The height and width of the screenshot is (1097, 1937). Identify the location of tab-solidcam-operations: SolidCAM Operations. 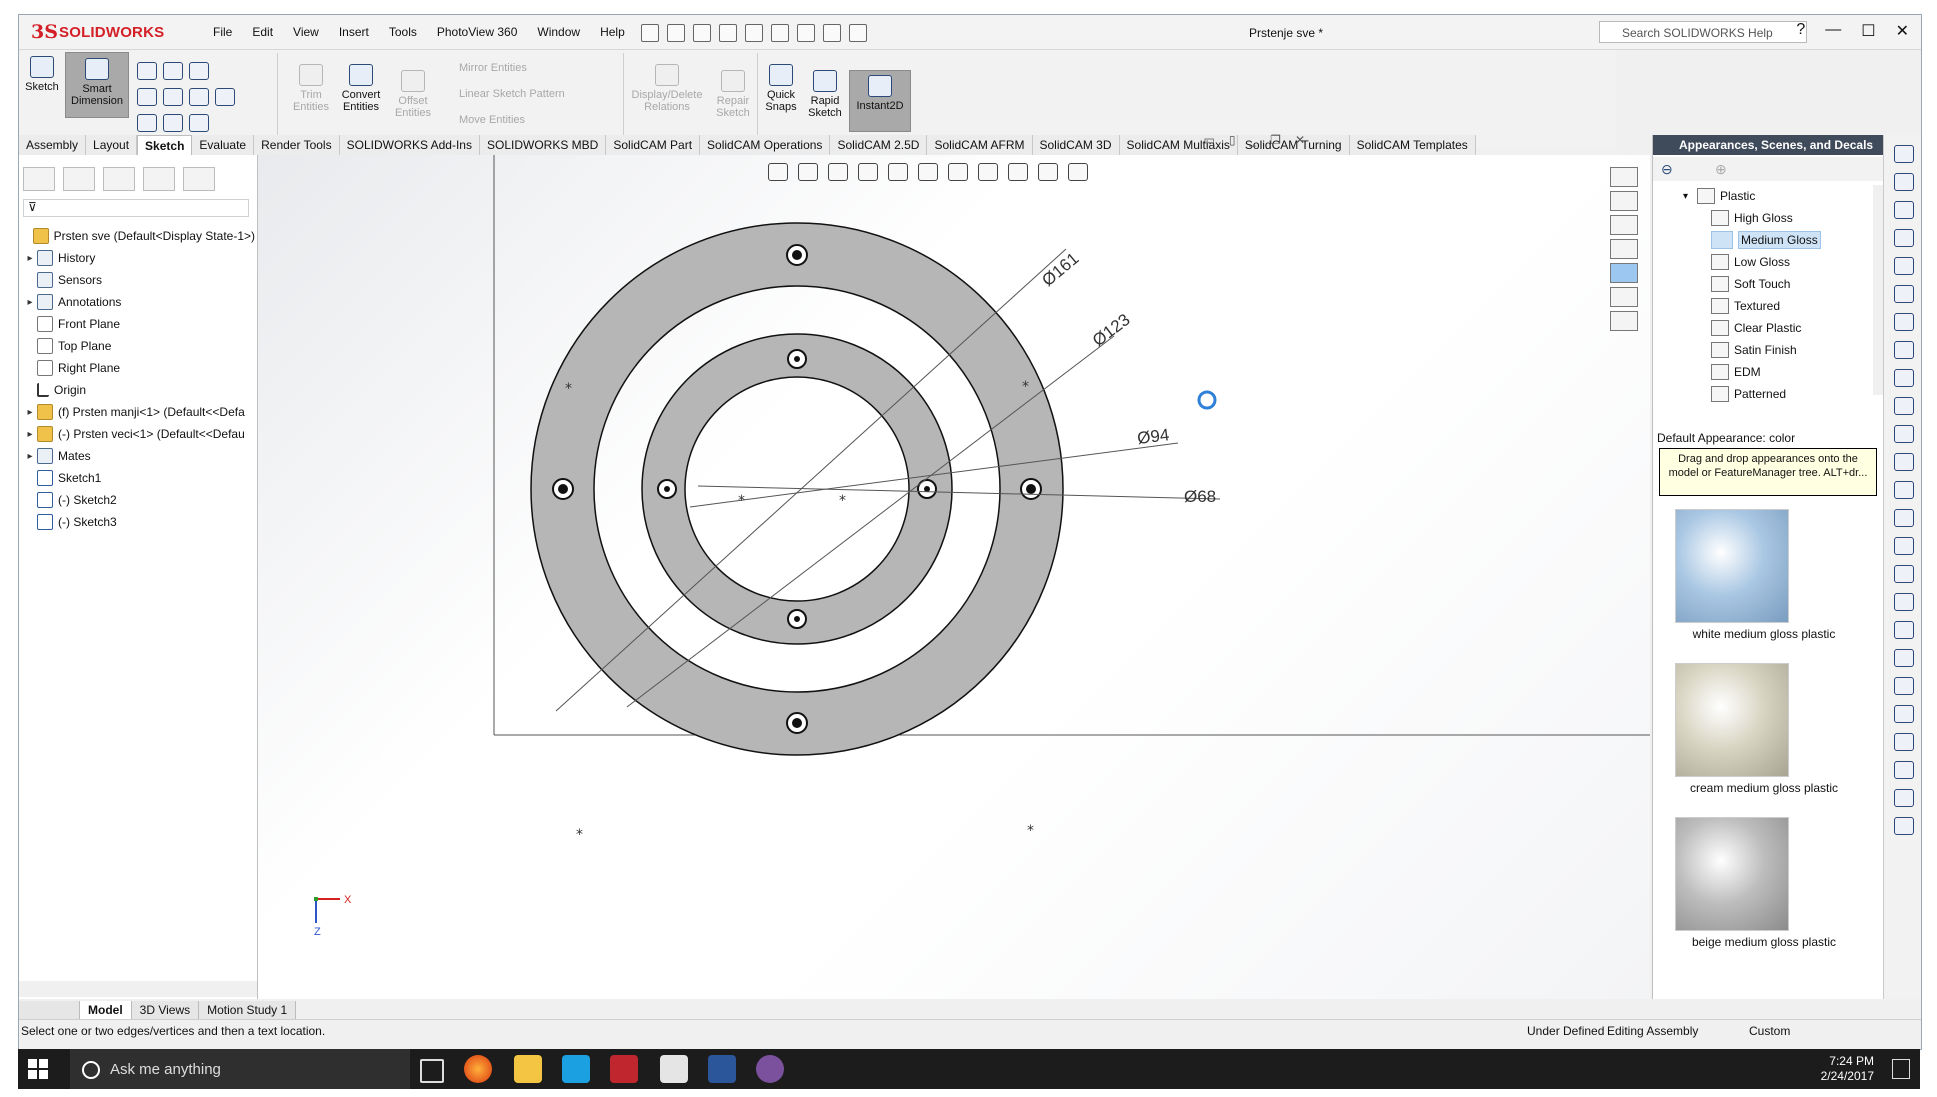
(765, 145).